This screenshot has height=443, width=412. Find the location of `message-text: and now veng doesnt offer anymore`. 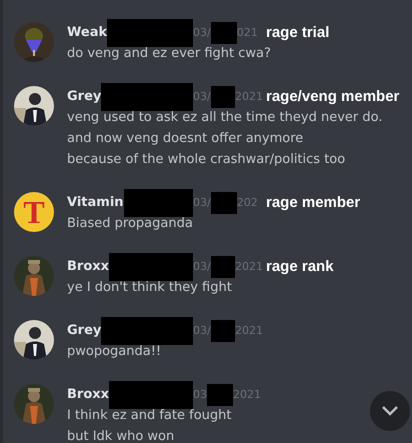

message-text: and now veng doesnt offer anymore is located at coordinates (185, 139).